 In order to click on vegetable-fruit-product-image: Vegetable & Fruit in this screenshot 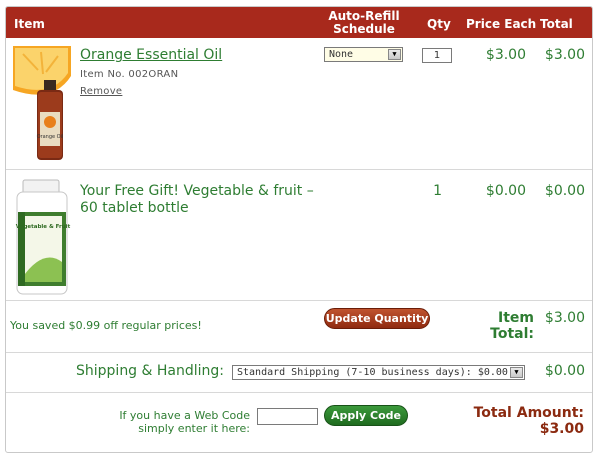, I will do `click(43, 237)`.